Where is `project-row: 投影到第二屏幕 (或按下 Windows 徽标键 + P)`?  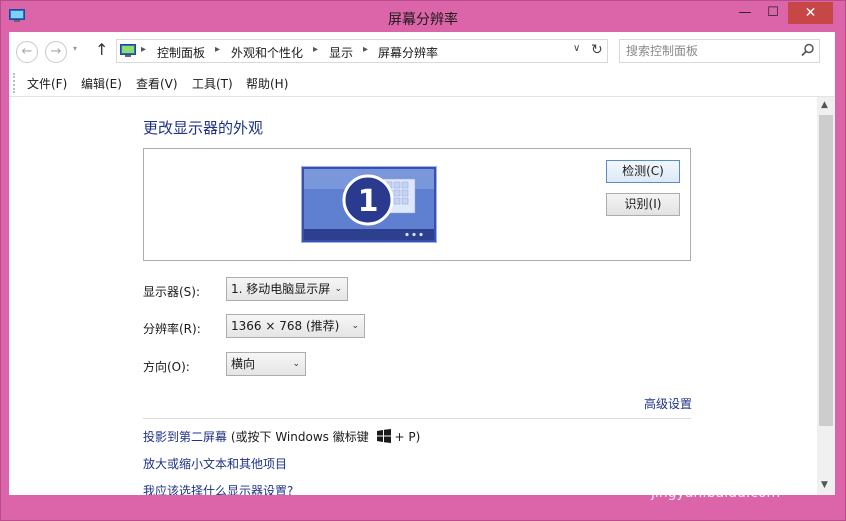 project-row: 投影到第二屏幕 (或按下 Windows 徽标键 + P) is located at coordinates (281, 436).